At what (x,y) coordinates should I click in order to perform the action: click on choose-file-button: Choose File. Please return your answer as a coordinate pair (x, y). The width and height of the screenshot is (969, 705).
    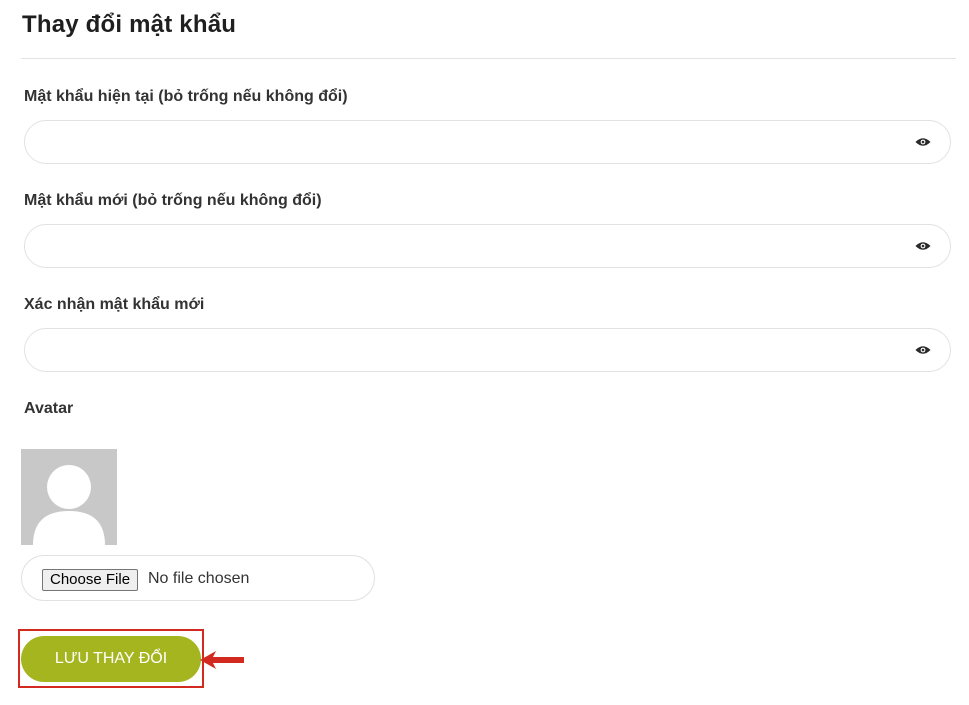
    Looking at the image, I should click on (90, 580).